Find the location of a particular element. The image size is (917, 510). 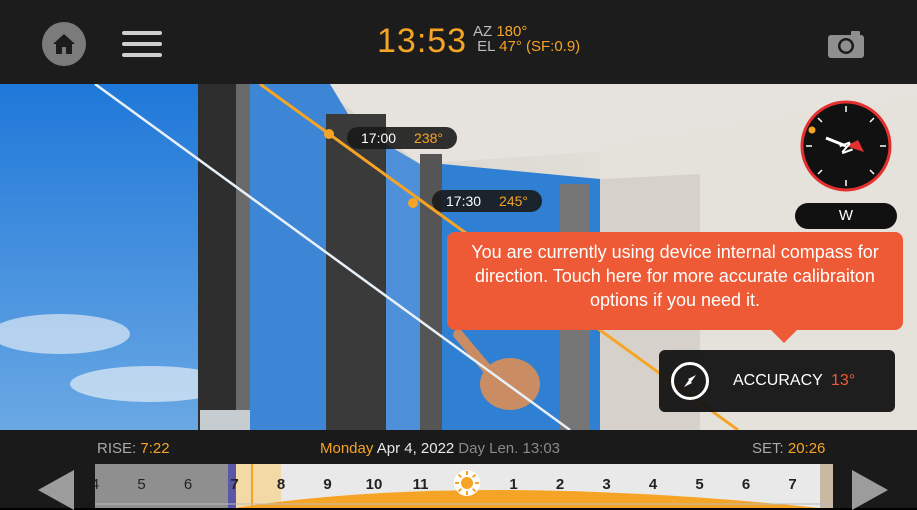

current-time: 13:53 is located at coordinates (422, 41).